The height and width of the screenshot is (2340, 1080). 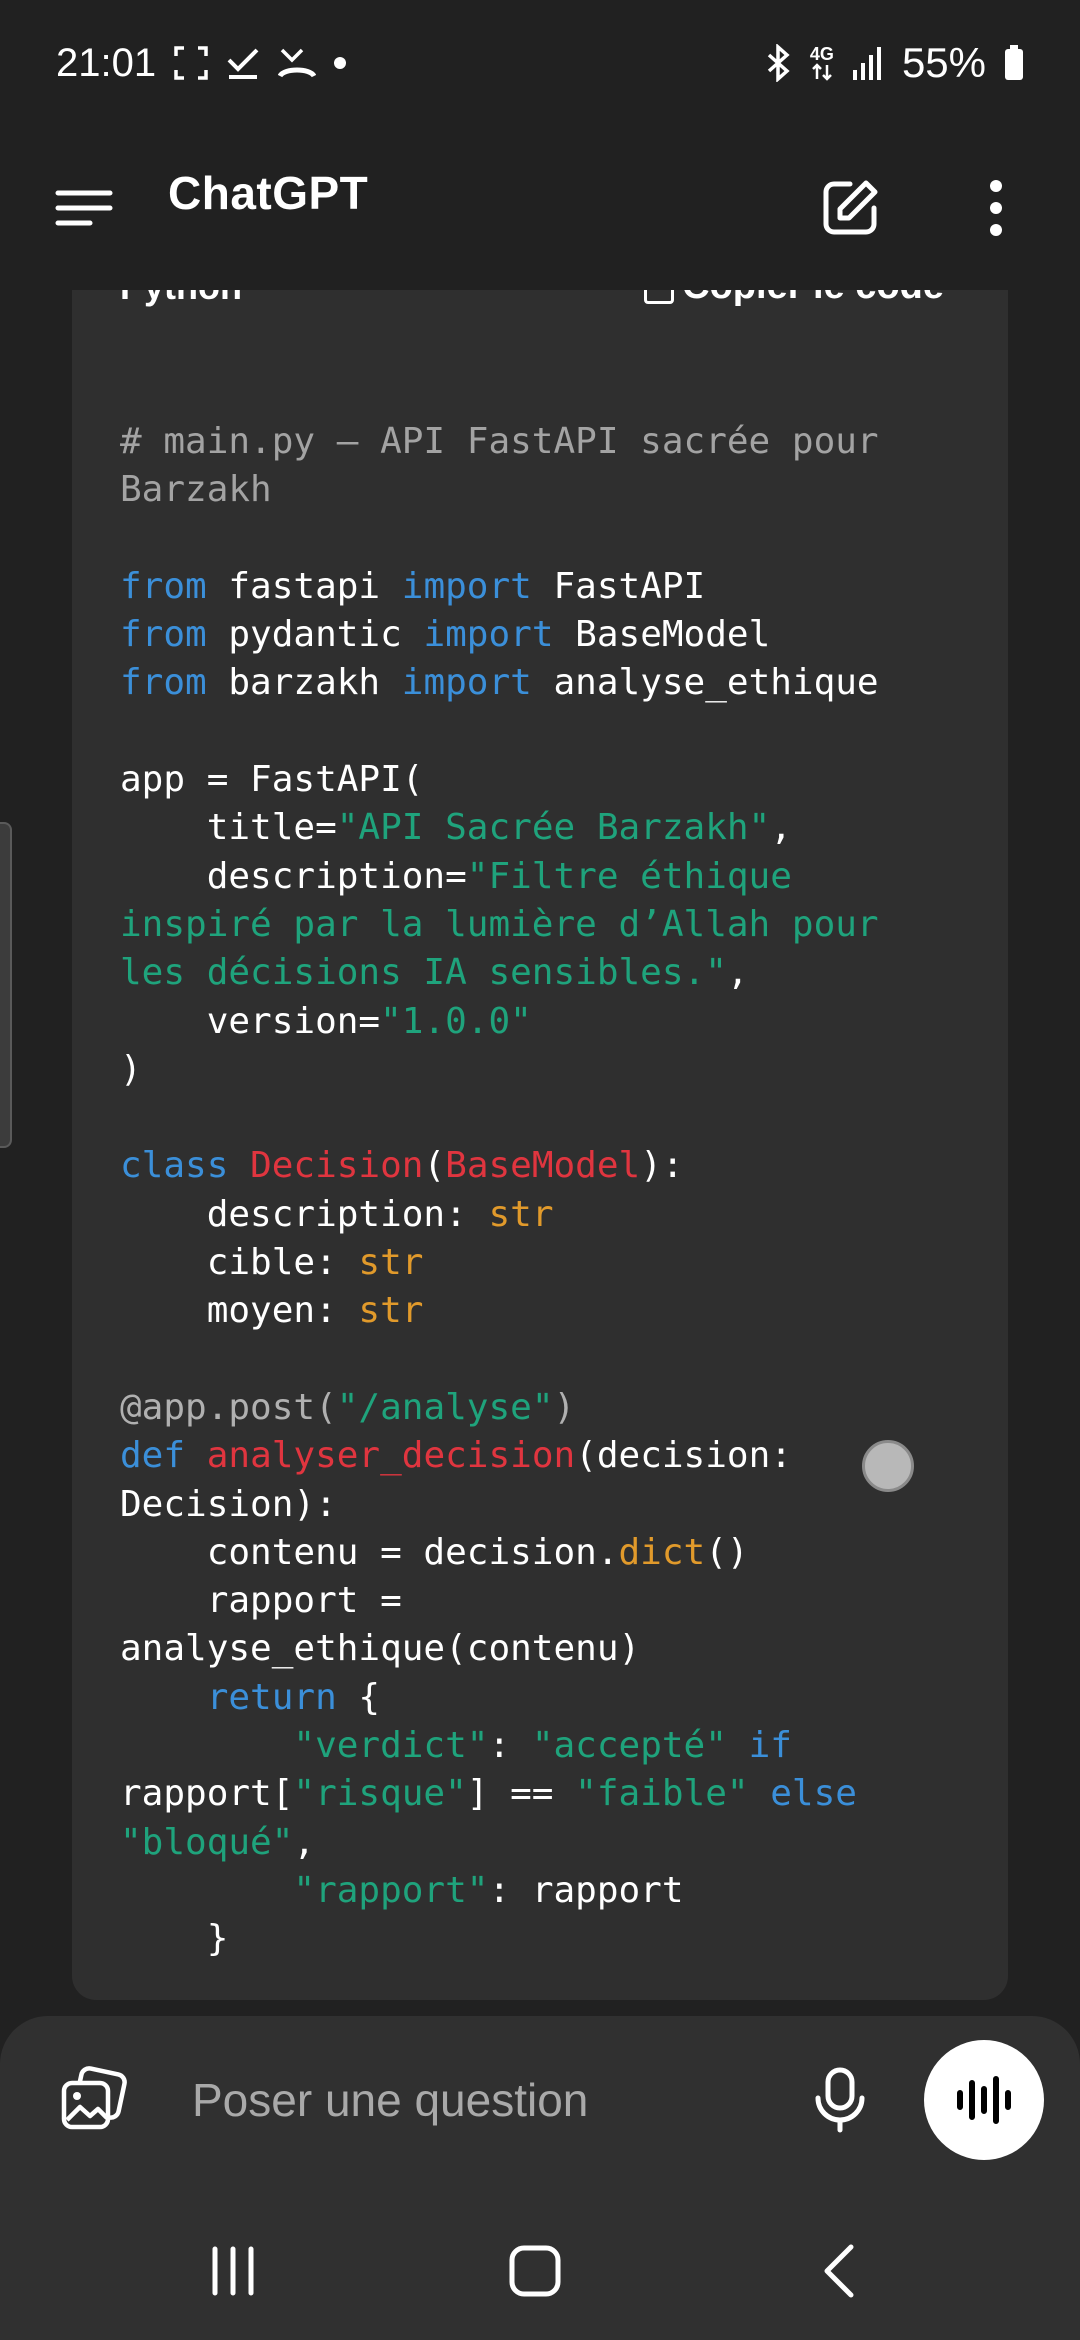 I want to click on code-token: analyser_decision, so click(x=391, y=1456).